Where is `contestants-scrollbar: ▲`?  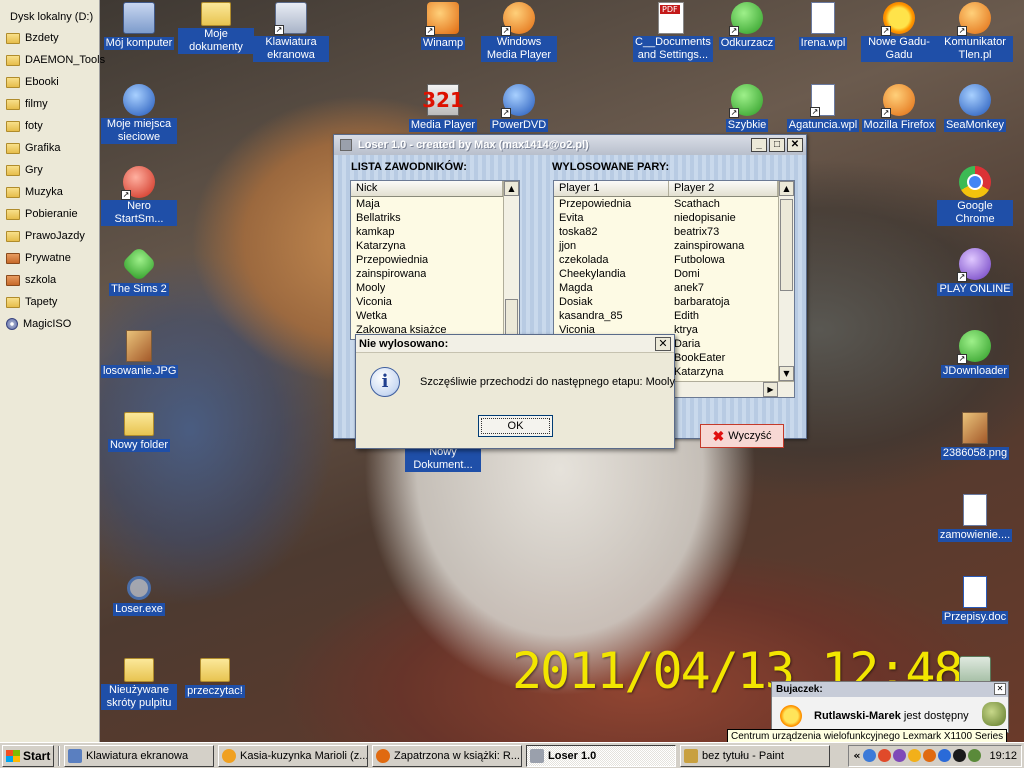
contestants-scrollbar: ▲ is located at coordinates (511, 260).